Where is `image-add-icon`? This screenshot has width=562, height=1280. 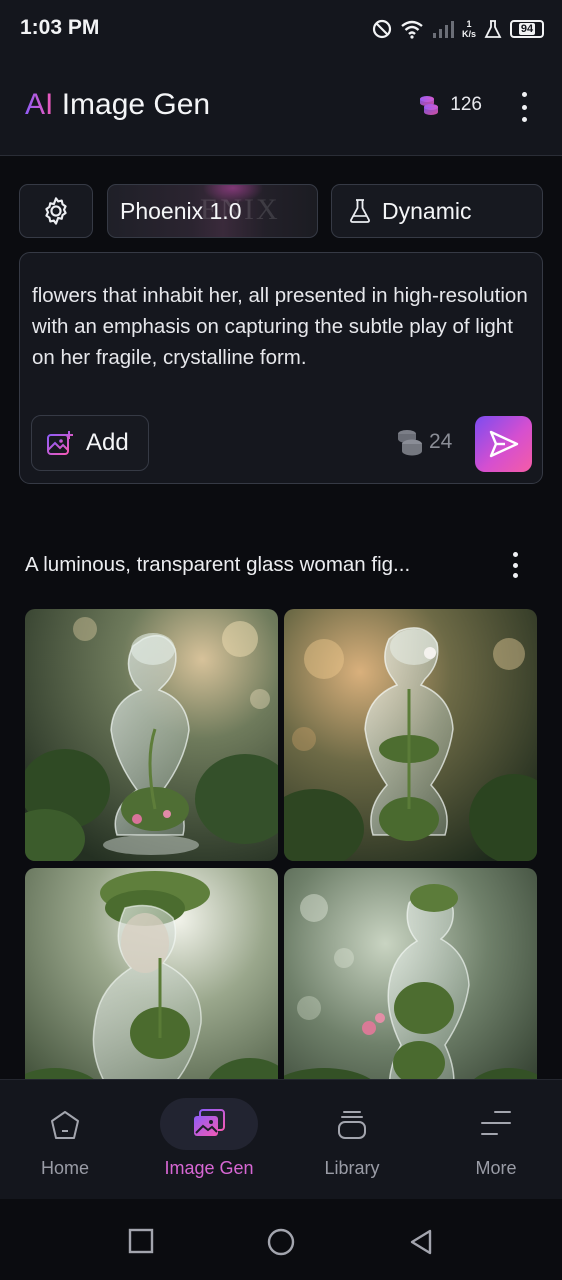
image-add-icon is located at coordinates (60, 443).